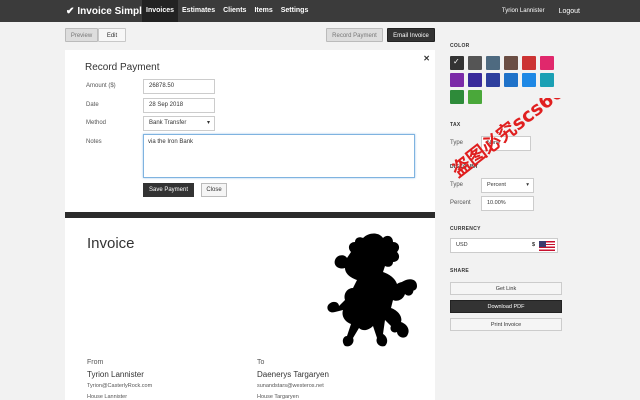 This screenshot has height=400, width=640. What do you see at coordinates (214, 190) in the screenshot?
I see `close-button: Close` at bounding box center [214, 190].